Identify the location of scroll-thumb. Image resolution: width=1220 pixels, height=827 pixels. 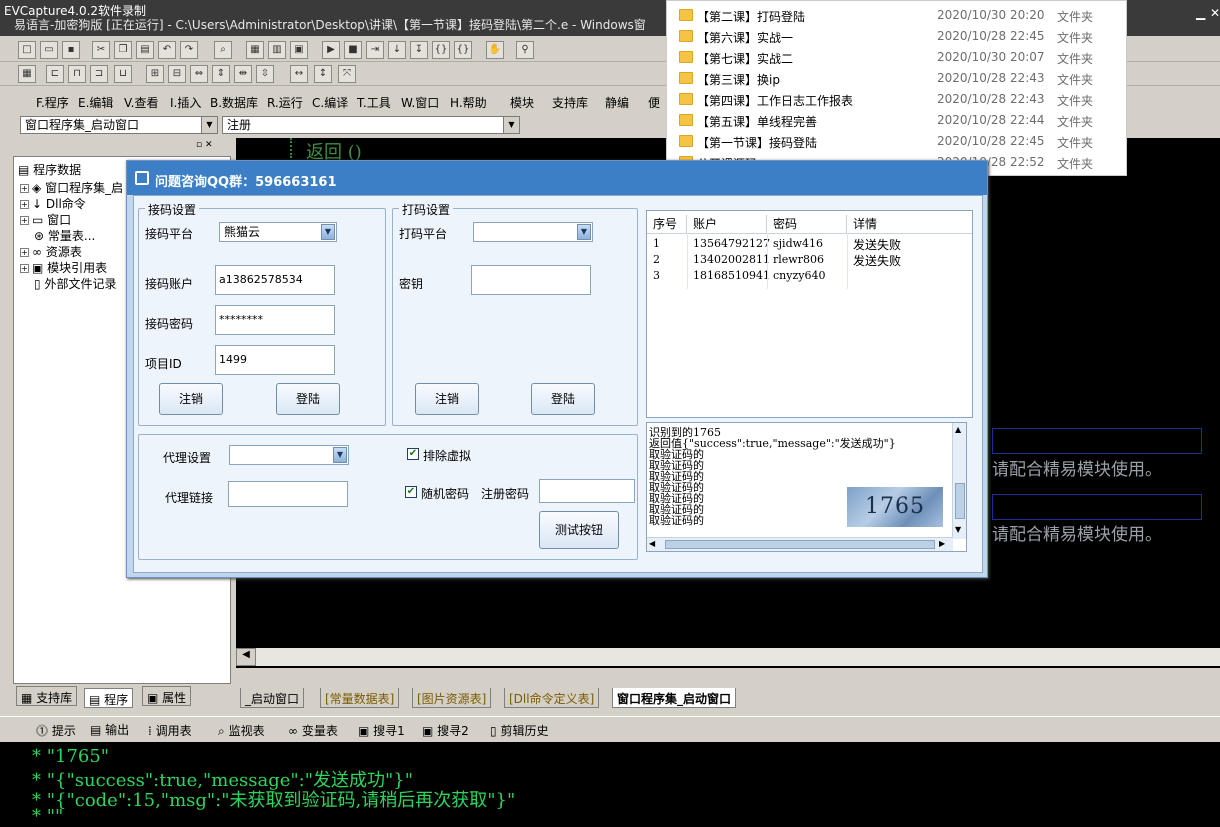
(800, 544).